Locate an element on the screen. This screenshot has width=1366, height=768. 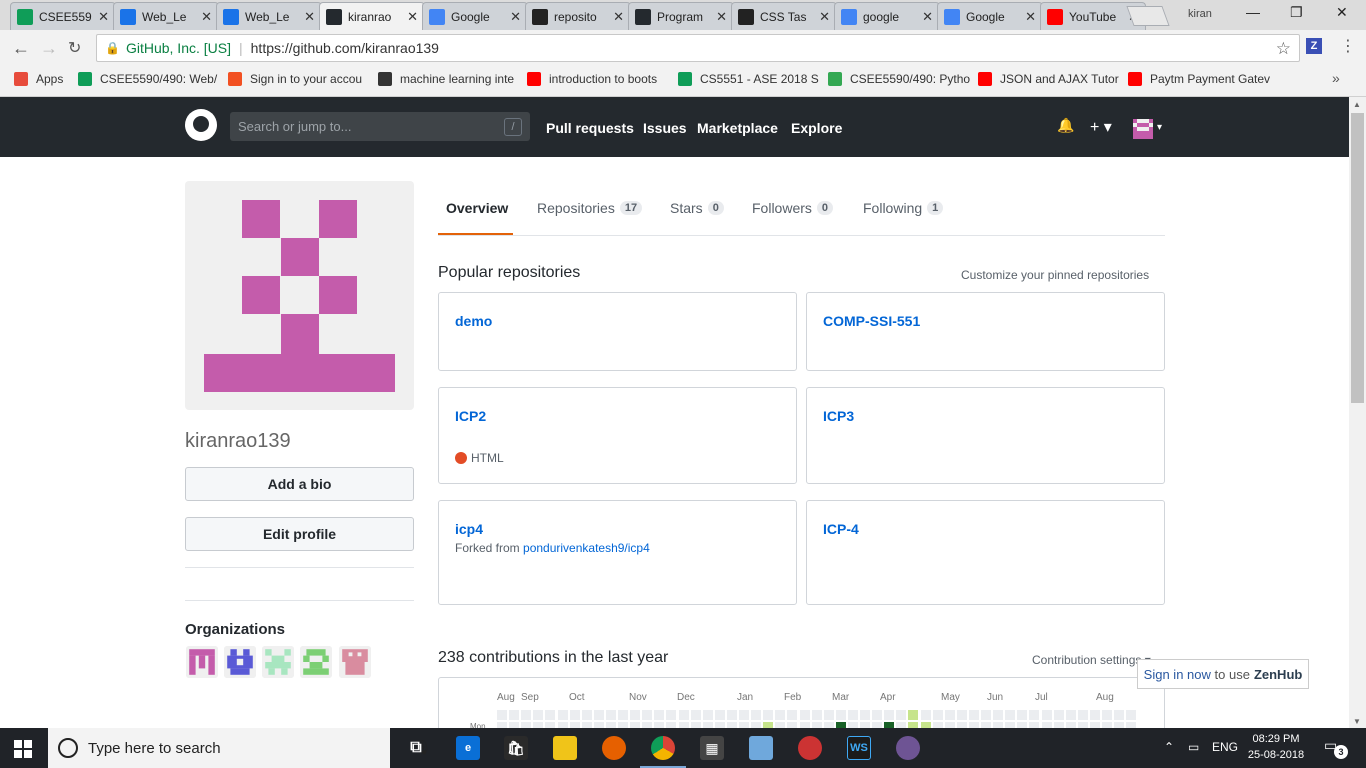
scroll-up-icon: ▲ is located at coordinates (1357, 104).